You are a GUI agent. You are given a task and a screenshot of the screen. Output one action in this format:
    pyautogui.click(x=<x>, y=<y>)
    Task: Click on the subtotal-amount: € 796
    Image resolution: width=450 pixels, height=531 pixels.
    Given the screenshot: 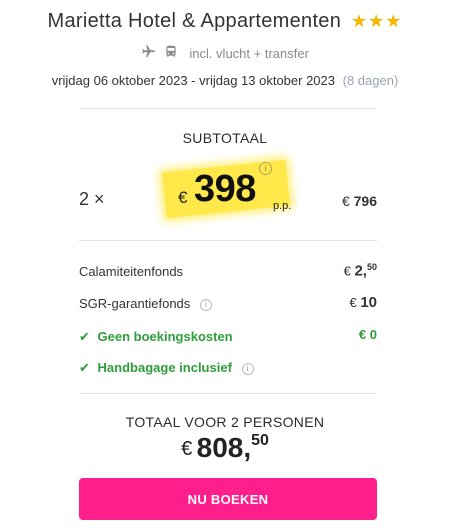 What is the action you would take?
    pyautogui.click(x=359, y=201)
    